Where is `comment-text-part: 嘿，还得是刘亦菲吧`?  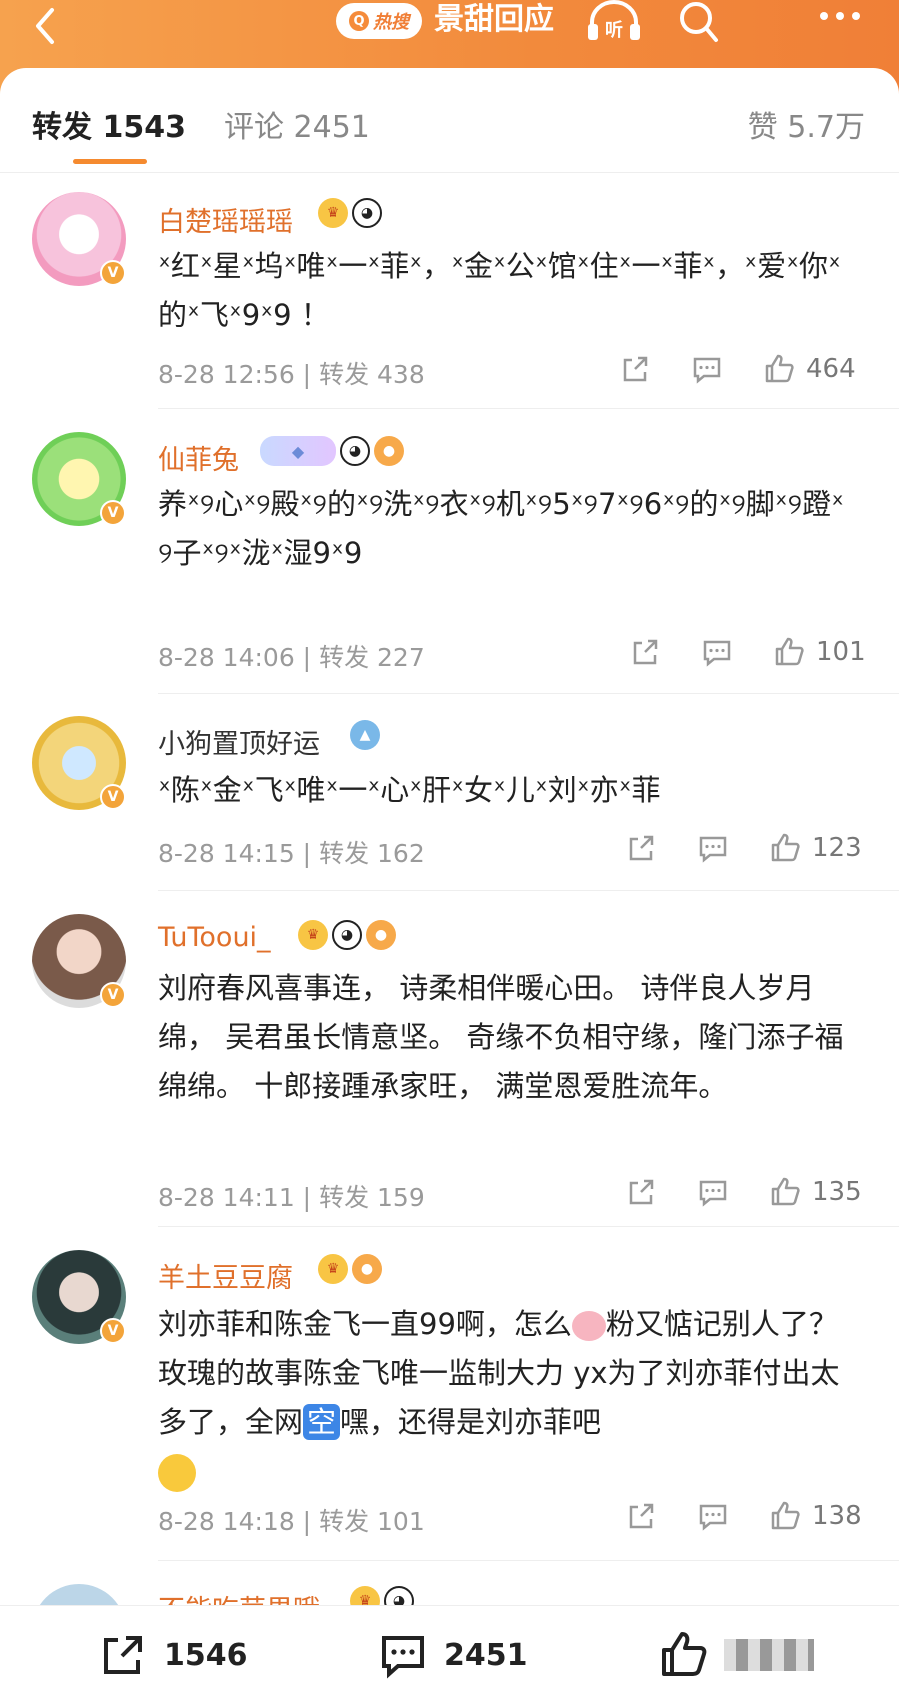 comment-text-part: 嘿，还得是刘亦菲吧 is located at coordinates (471, 1422).